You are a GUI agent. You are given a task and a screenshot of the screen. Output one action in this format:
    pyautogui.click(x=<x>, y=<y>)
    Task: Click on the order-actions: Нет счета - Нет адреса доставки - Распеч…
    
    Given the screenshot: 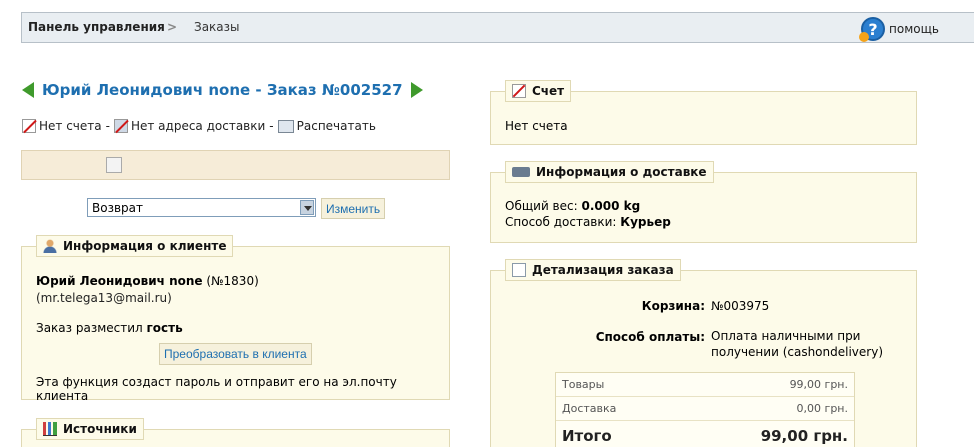 What is the action you would take?
    pyautogui.click(x=199, y=126)
    